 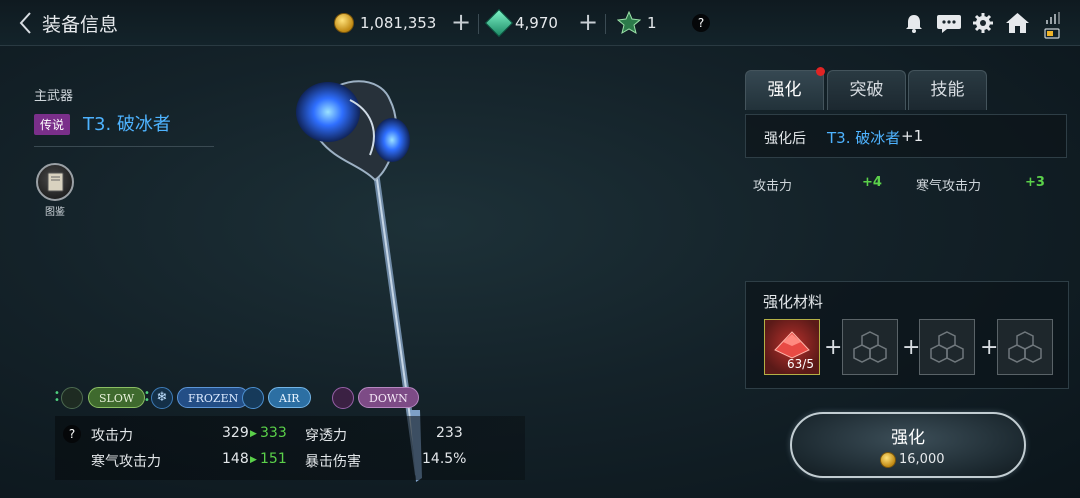 I want to click on gear-icon, so click(x=983, y=23).